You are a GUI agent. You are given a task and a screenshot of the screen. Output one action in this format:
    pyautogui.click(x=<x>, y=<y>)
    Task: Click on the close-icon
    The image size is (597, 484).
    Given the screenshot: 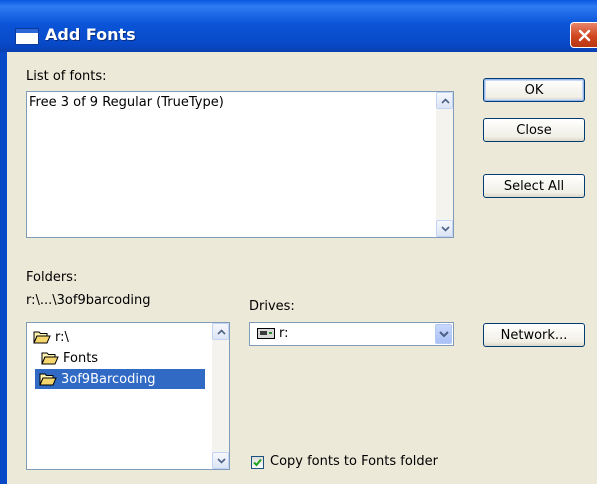 What is the action you would take?
    pyautogui.click(x=584, y=35)
    